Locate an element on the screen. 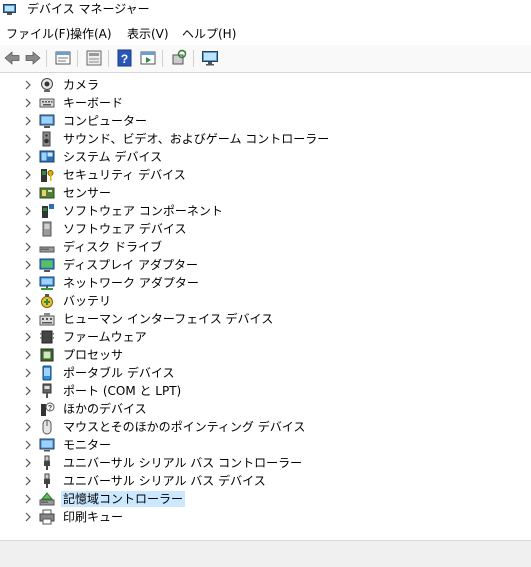 The height and width of the screenshot is (567, 531). title-bar: デバイス マネージャー is located at coordinates (265, 11).